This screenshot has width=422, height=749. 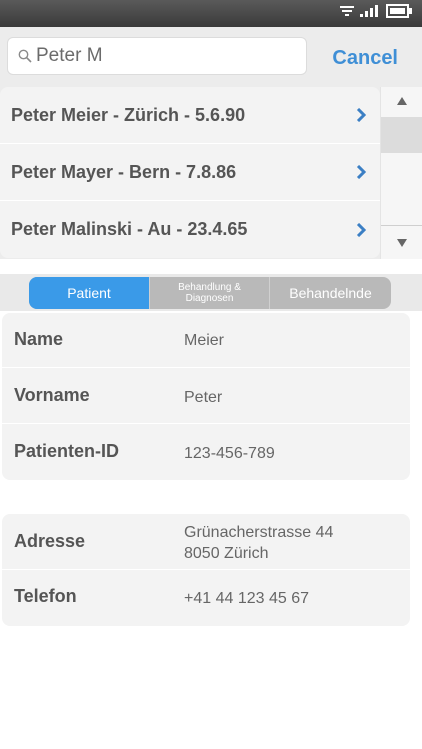 I want to click on tab-label-line2: Diagnosen, so click(x=209, y=298).